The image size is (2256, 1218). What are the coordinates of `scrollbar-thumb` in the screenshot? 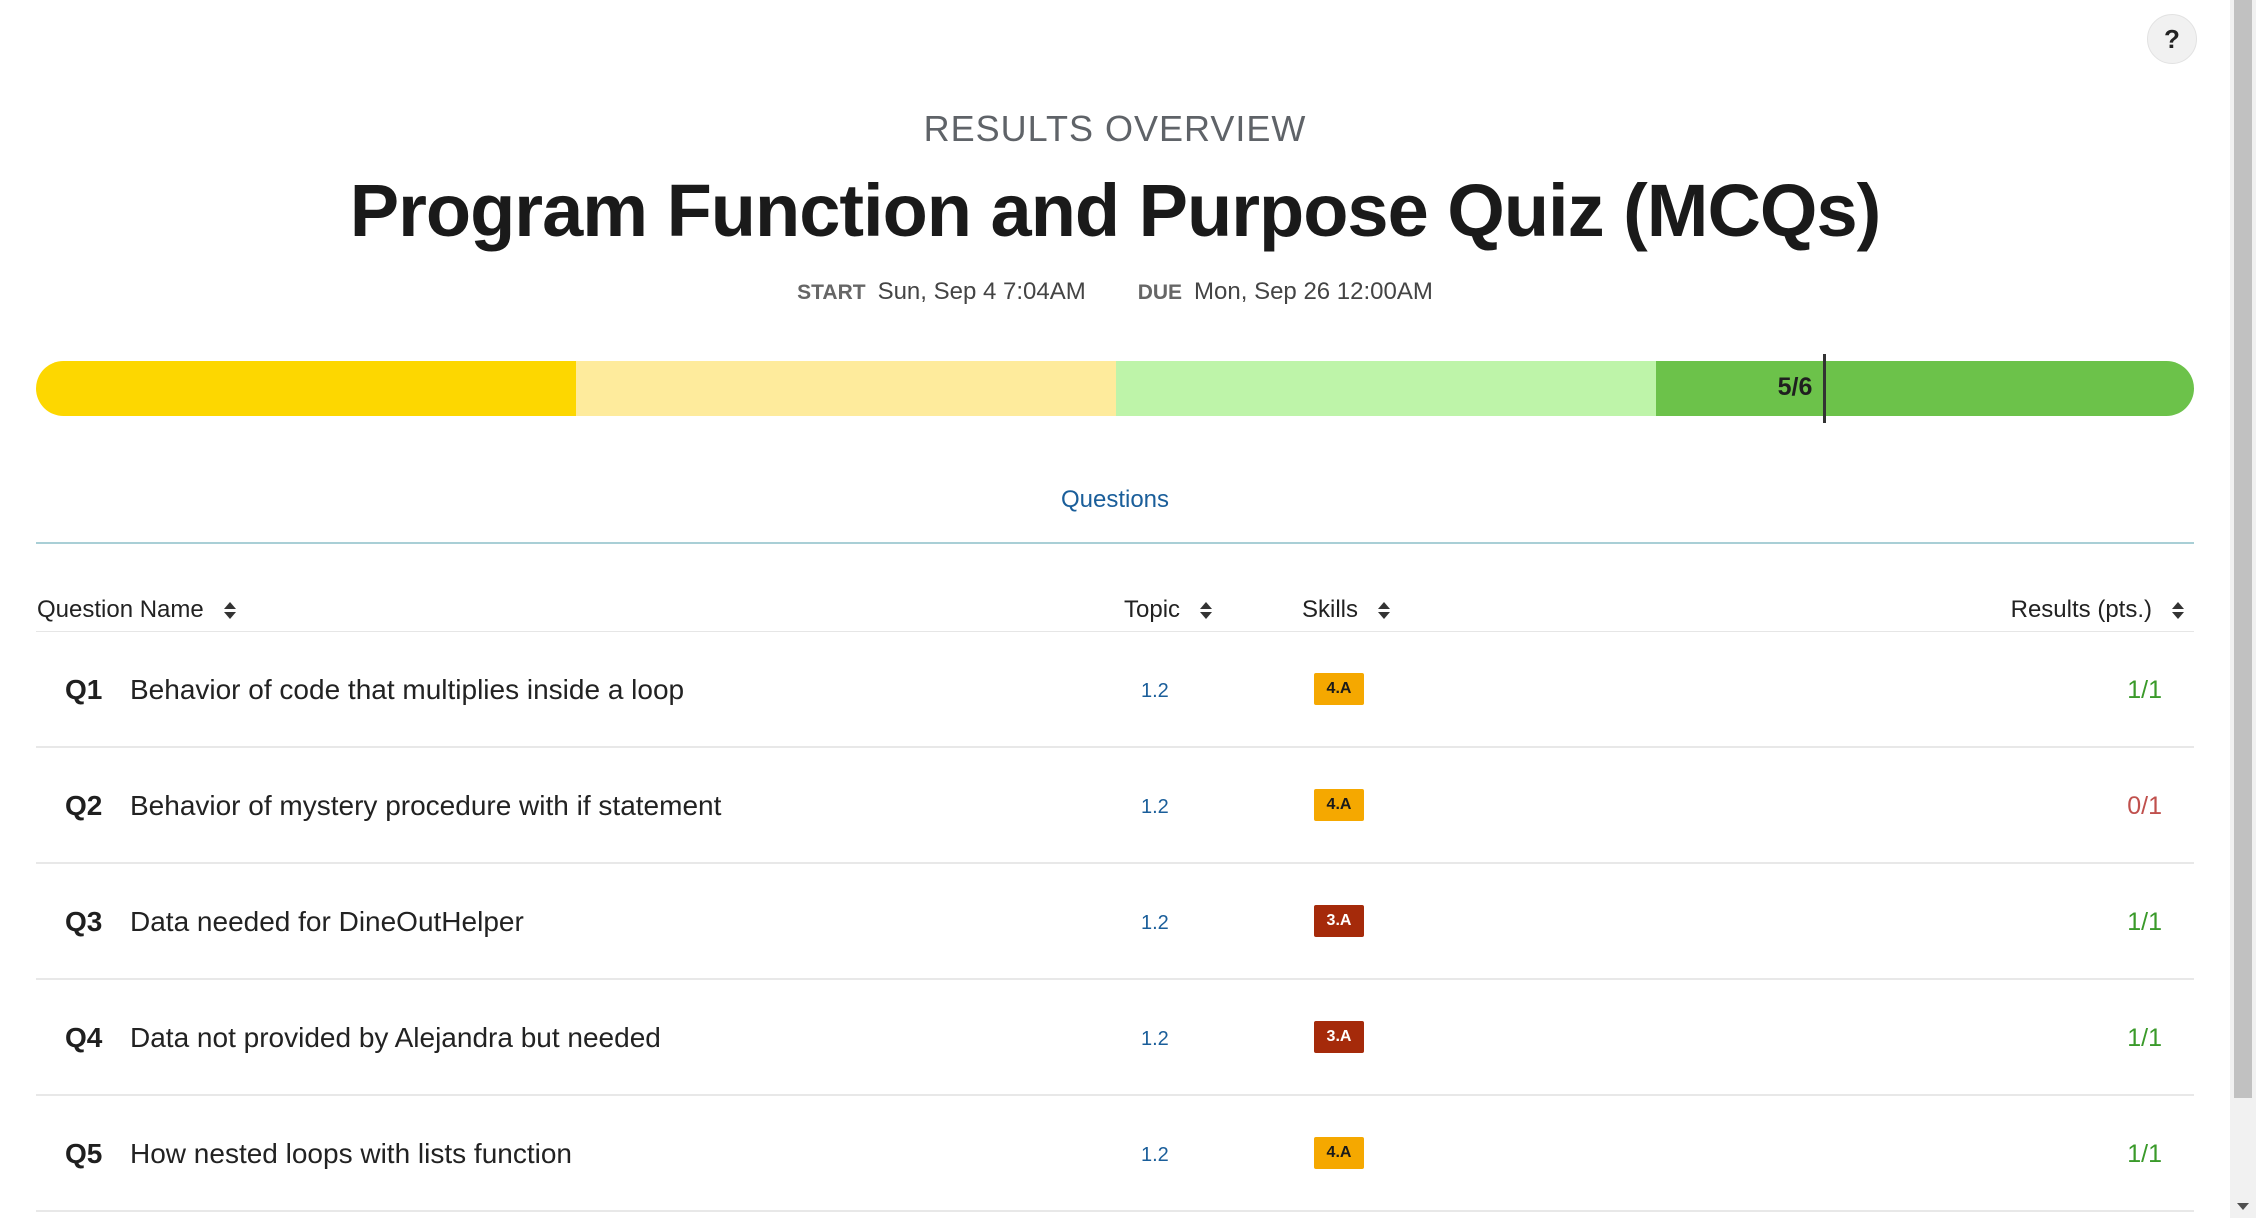 It's located at (2243, 549).